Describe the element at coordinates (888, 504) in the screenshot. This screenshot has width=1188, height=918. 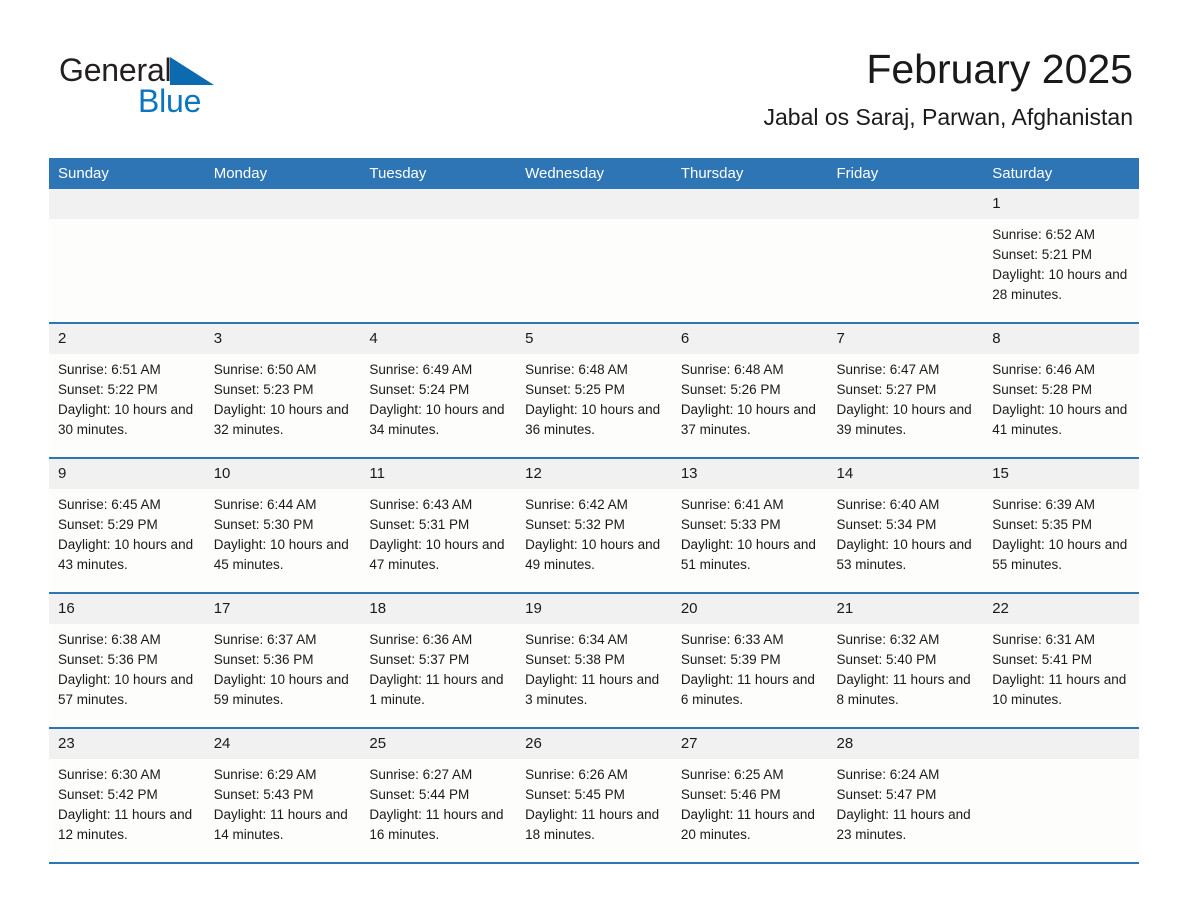
I see `sunrise-text: Sunrise: 6:40 AM` at that location.